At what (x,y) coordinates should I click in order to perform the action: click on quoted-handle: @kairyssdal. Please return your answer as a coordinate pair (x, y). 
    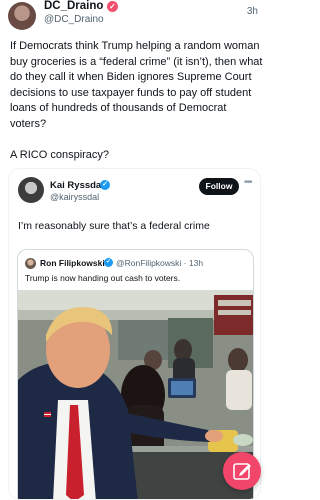
    Looking at the image, I should click on (74, 197).